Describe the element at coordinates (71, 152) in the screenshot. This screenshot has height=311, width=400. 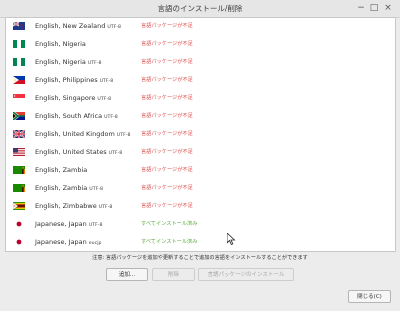
I see `language-name-text: English, United States` at that location.